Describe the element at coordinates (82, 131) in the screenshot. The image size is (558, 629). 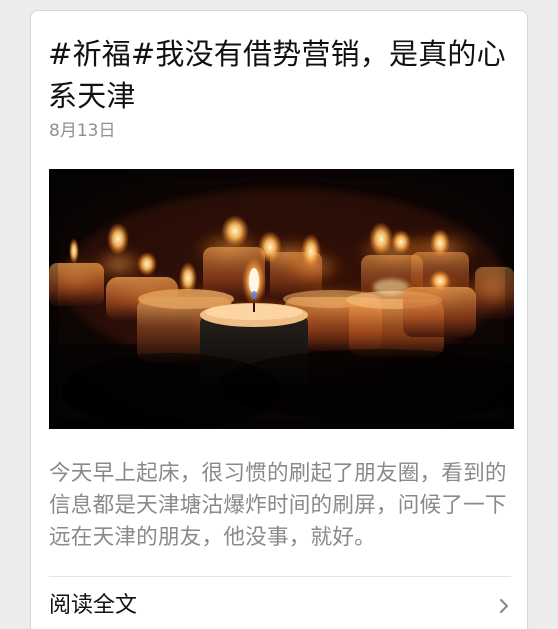
I see `article-date: 8月13日` at that location.